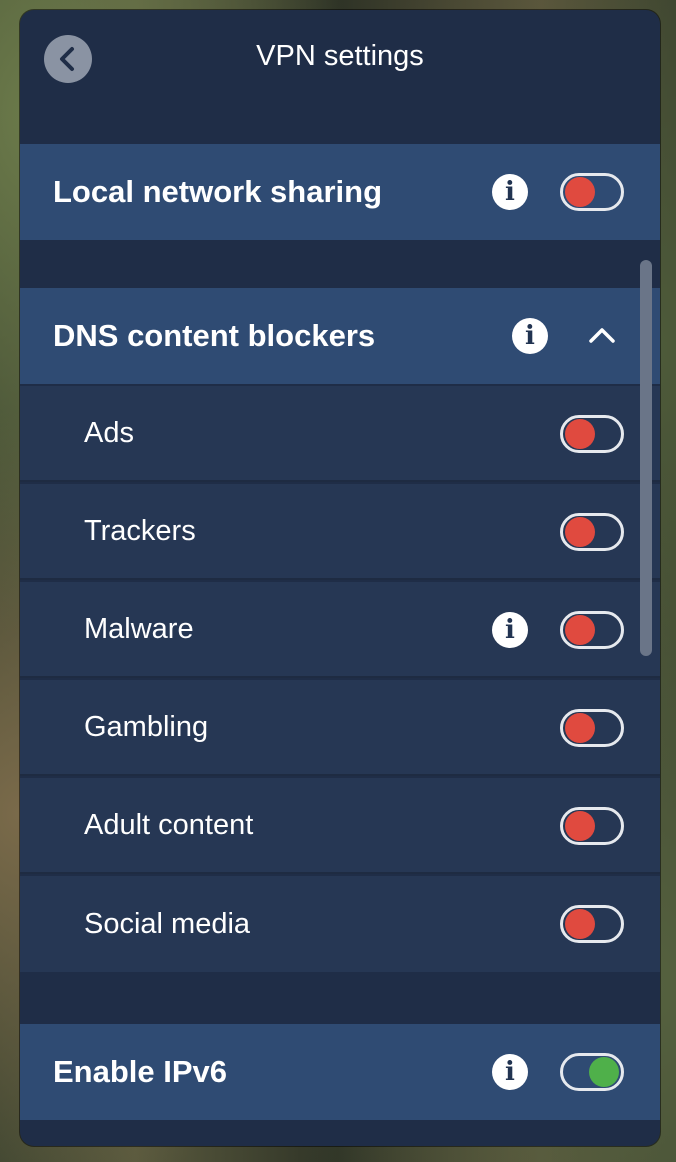 The width and height of the screenshot is (676, 1162). I want to click on chevron-up-icon, so click(602, 336).